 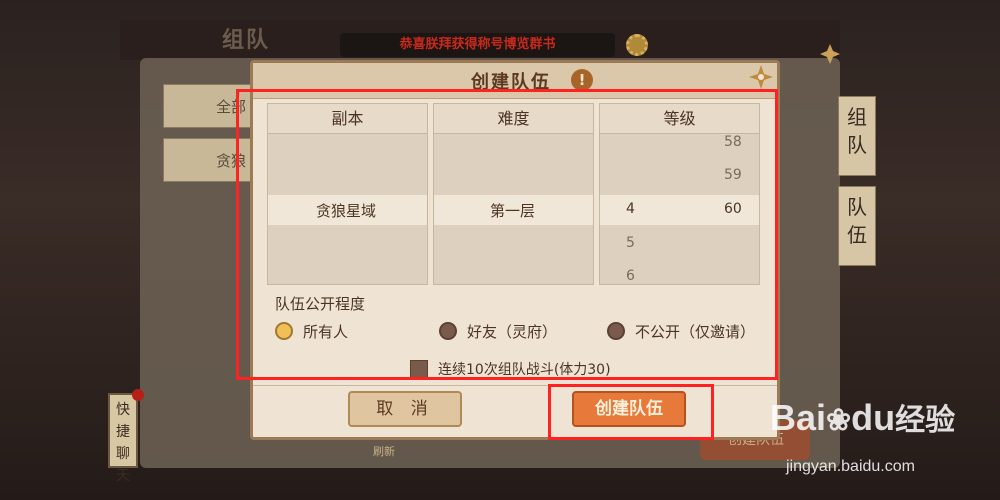 I want to click on tab-team: 组队, so click(x=857, y=136).